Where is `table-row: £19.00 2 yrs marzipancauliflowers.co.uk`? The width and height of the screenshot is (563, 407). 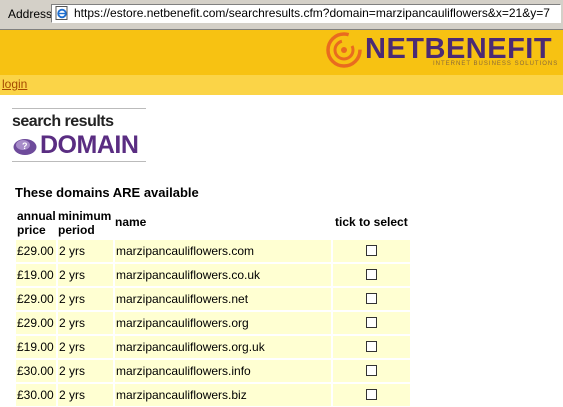 table-row: £19.00 2 yrs marzipancauliflowers.co.uk is located at coordinates (213, 275).